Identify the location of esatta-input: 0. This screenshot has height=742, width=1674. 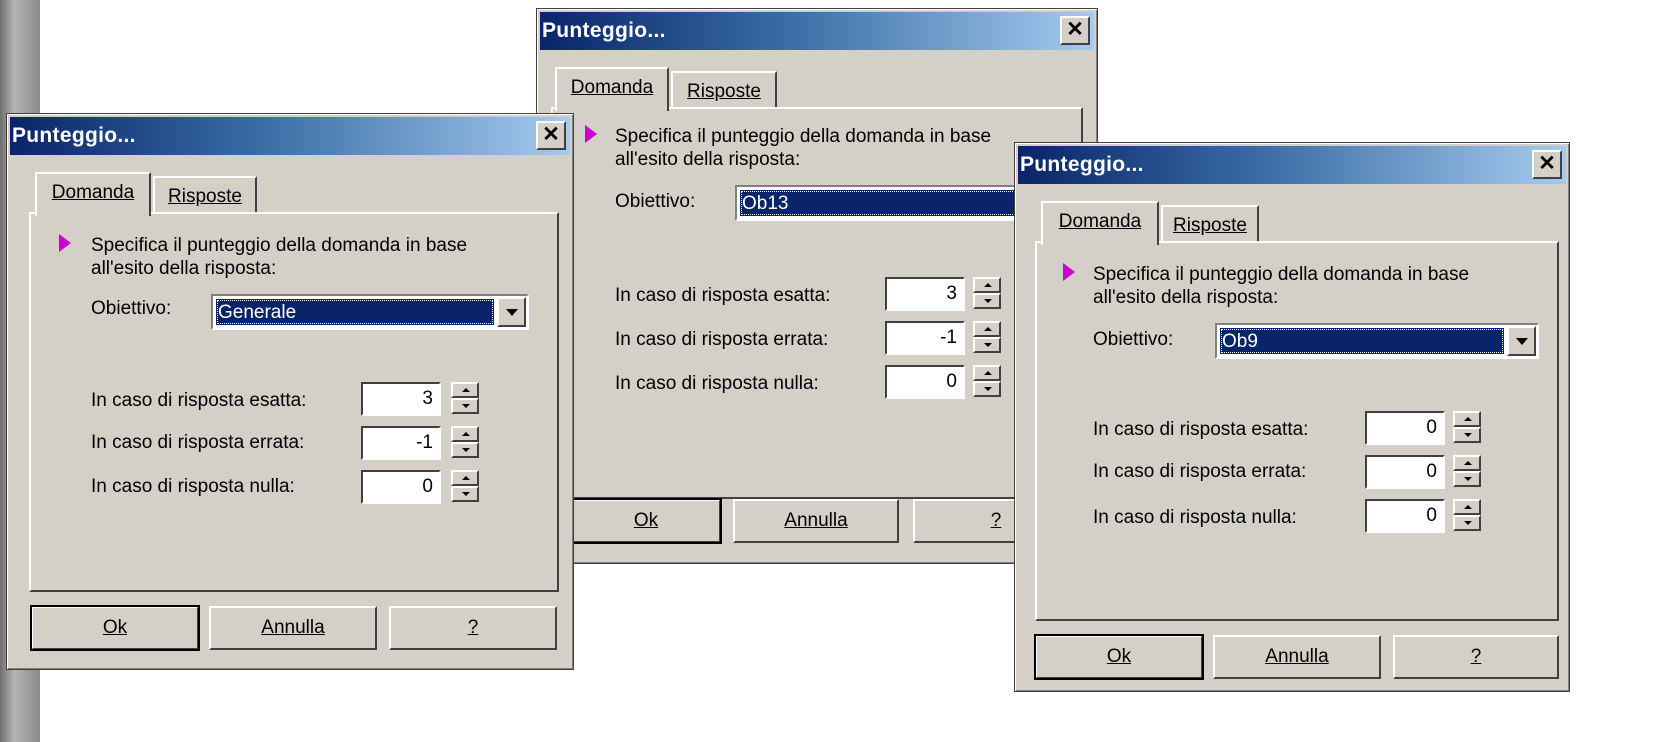
(1405, 428).